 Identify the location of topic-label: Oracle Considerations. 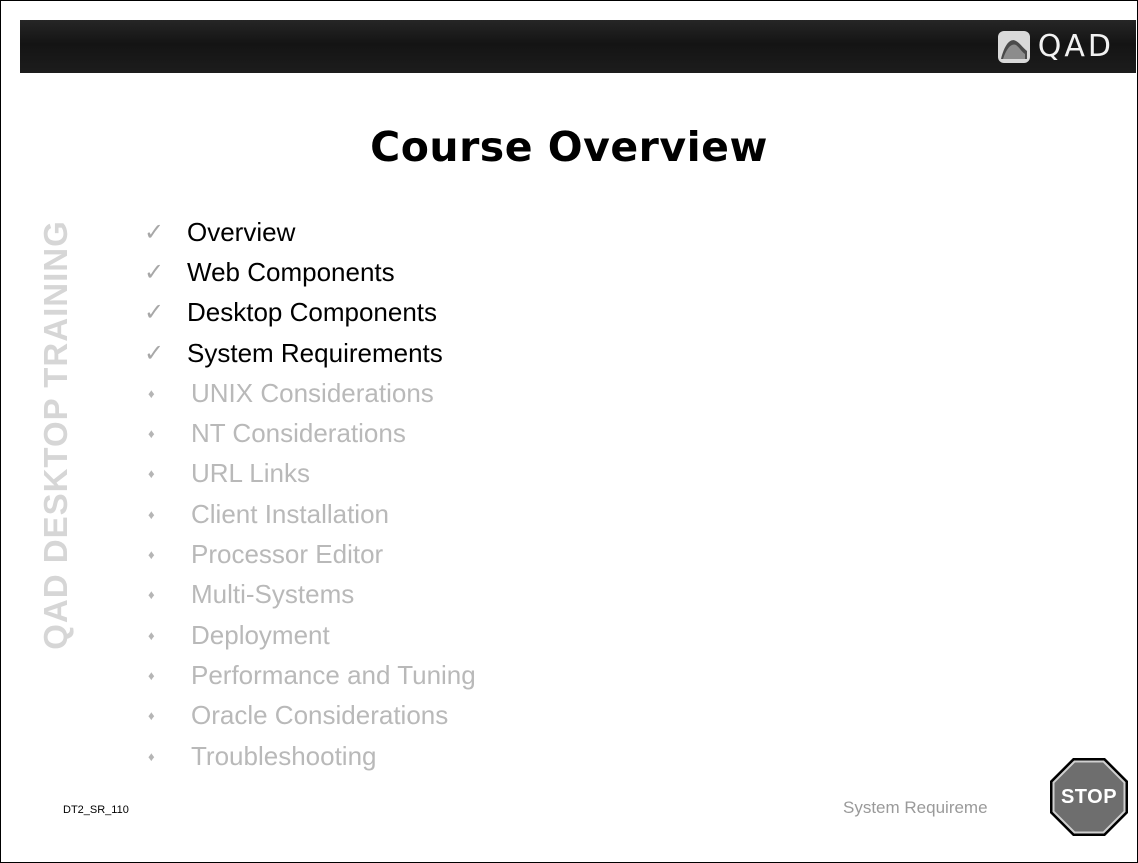
(320, 715).